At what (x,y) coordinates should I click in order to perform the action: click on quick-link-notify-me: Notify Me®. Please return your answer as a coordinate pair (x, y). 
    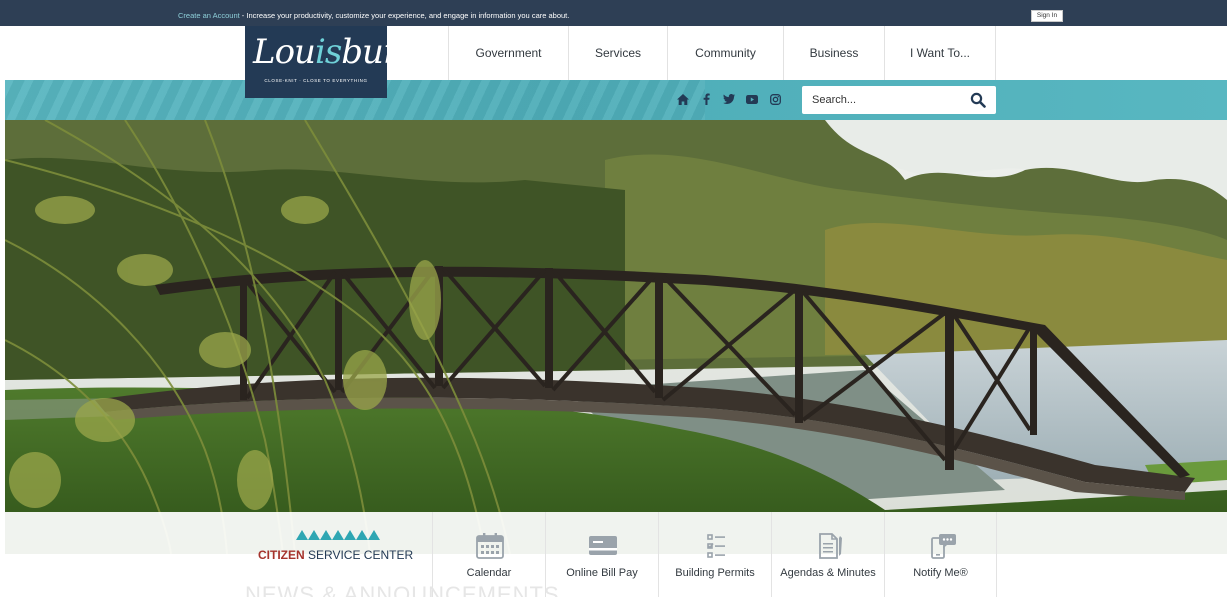
    Looking at the image, I should click on (940, 554).